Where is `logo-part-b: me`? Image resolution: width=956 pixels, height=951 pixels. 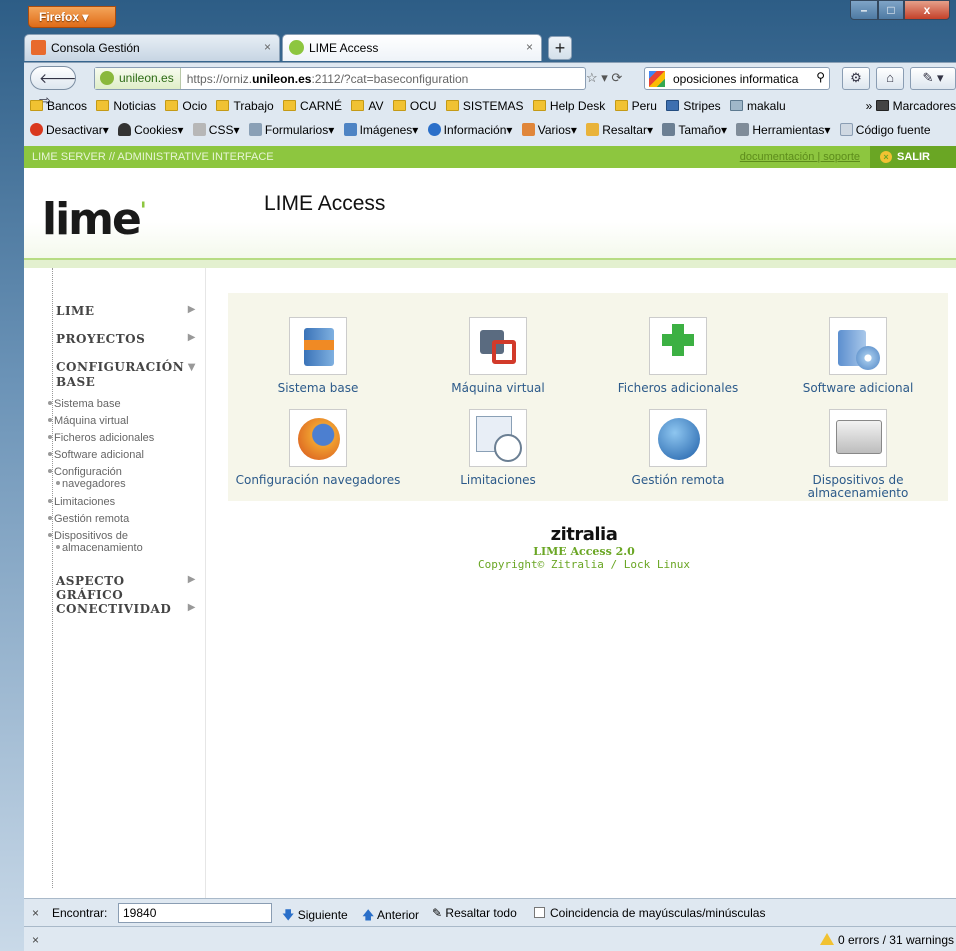
logo-part-b: me is located at coordinates (105, 219).